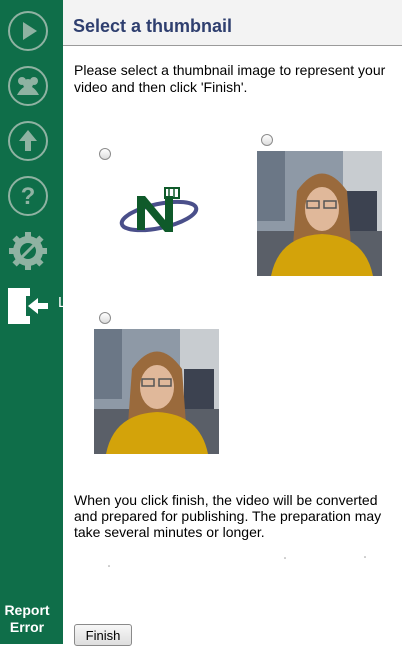 This screenshot has height=646, width=402. I want to click on help-icon: ?, so click(28, 196).